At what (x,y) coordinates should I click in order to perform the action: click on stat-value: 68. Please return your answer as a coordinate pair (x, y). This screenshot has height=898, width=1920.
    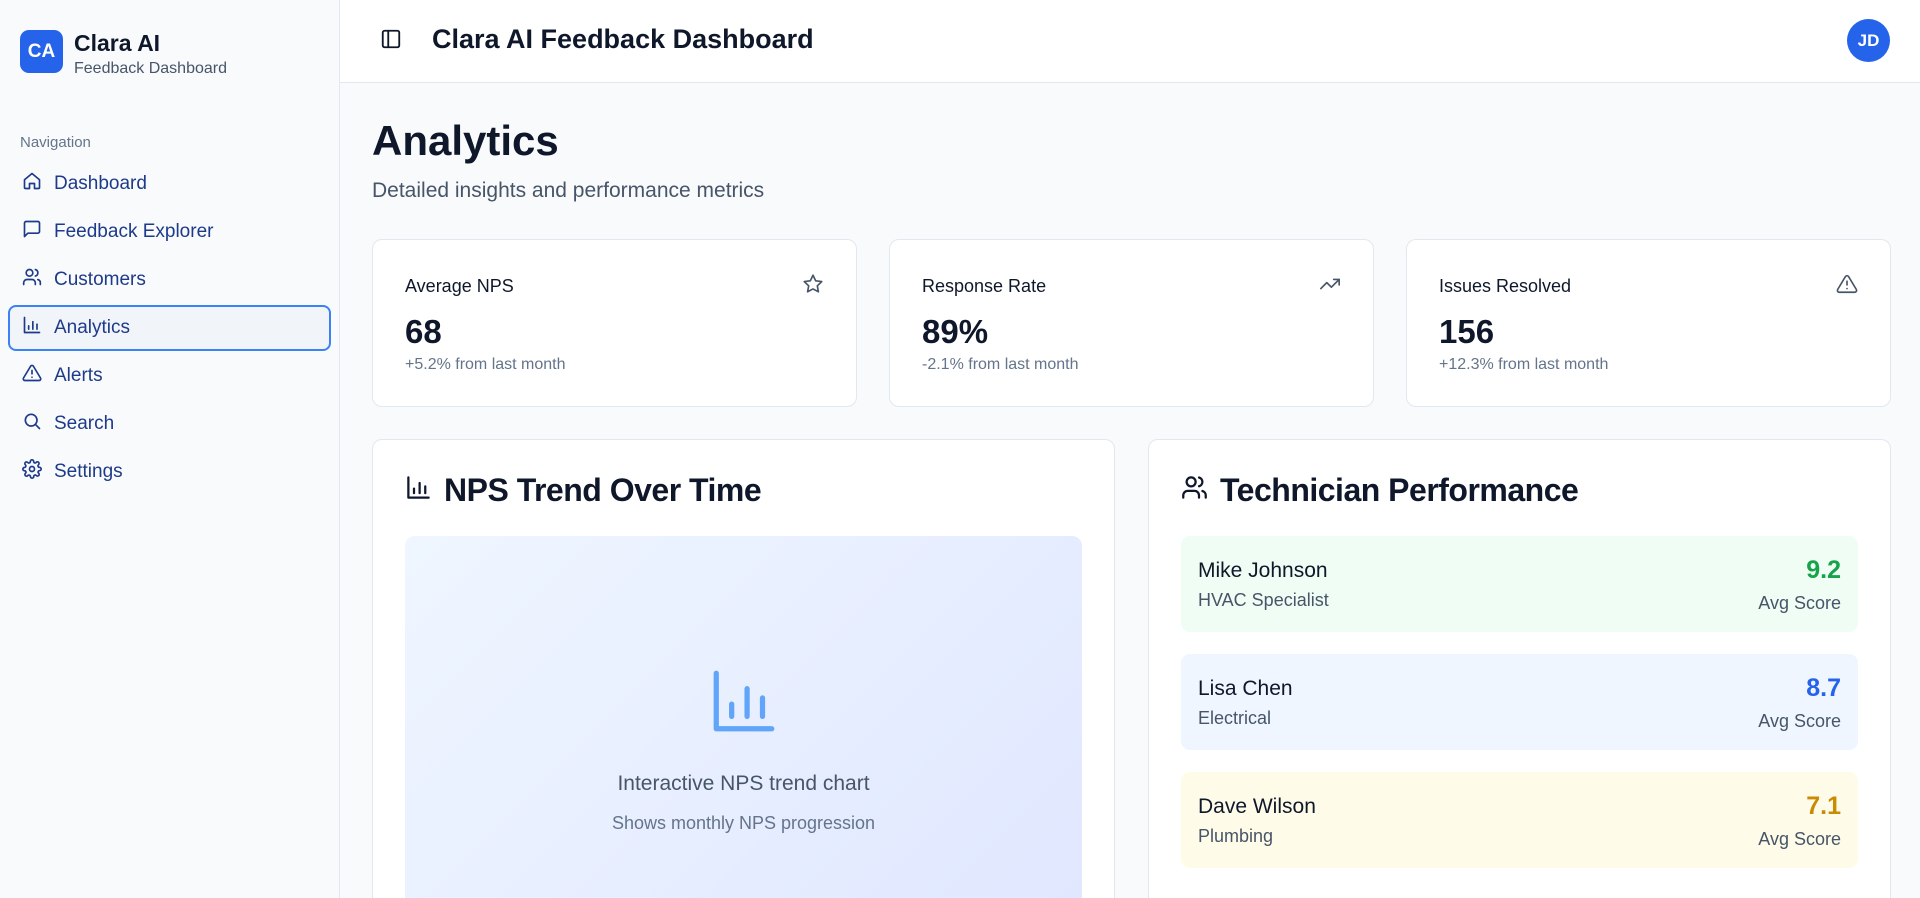
    Looking at the image, I should click on (423, 331).